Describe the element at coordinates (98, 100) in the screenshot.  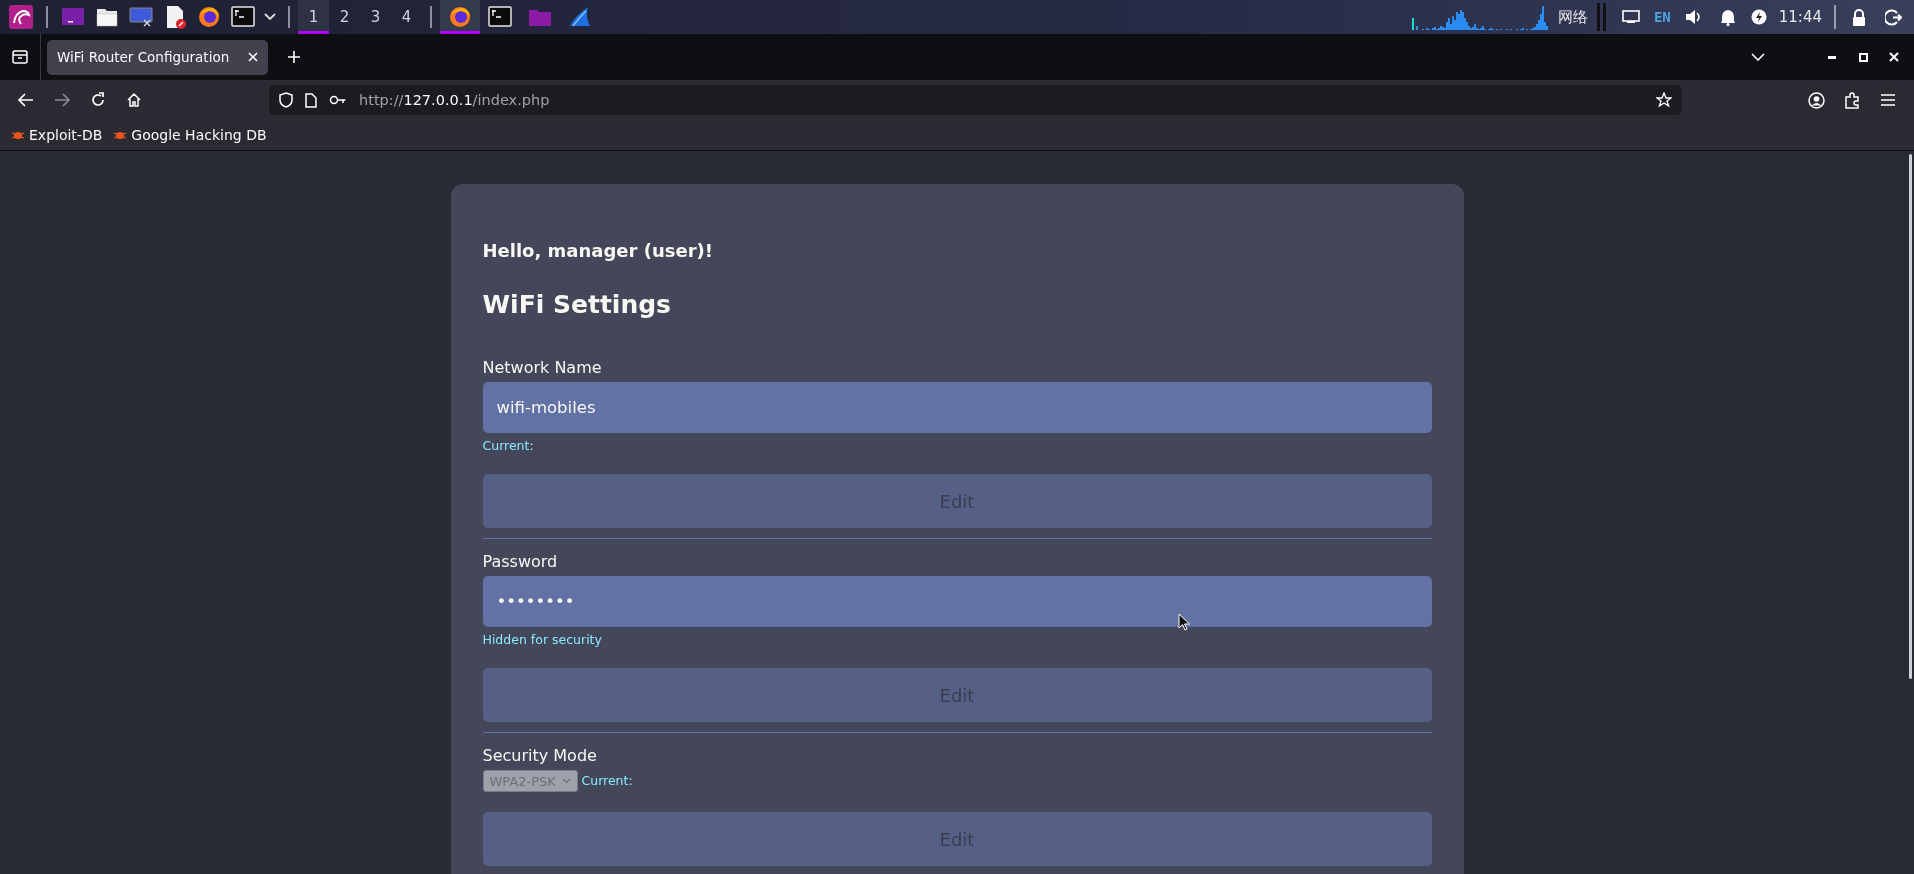
I see `reload-icon` at that location.